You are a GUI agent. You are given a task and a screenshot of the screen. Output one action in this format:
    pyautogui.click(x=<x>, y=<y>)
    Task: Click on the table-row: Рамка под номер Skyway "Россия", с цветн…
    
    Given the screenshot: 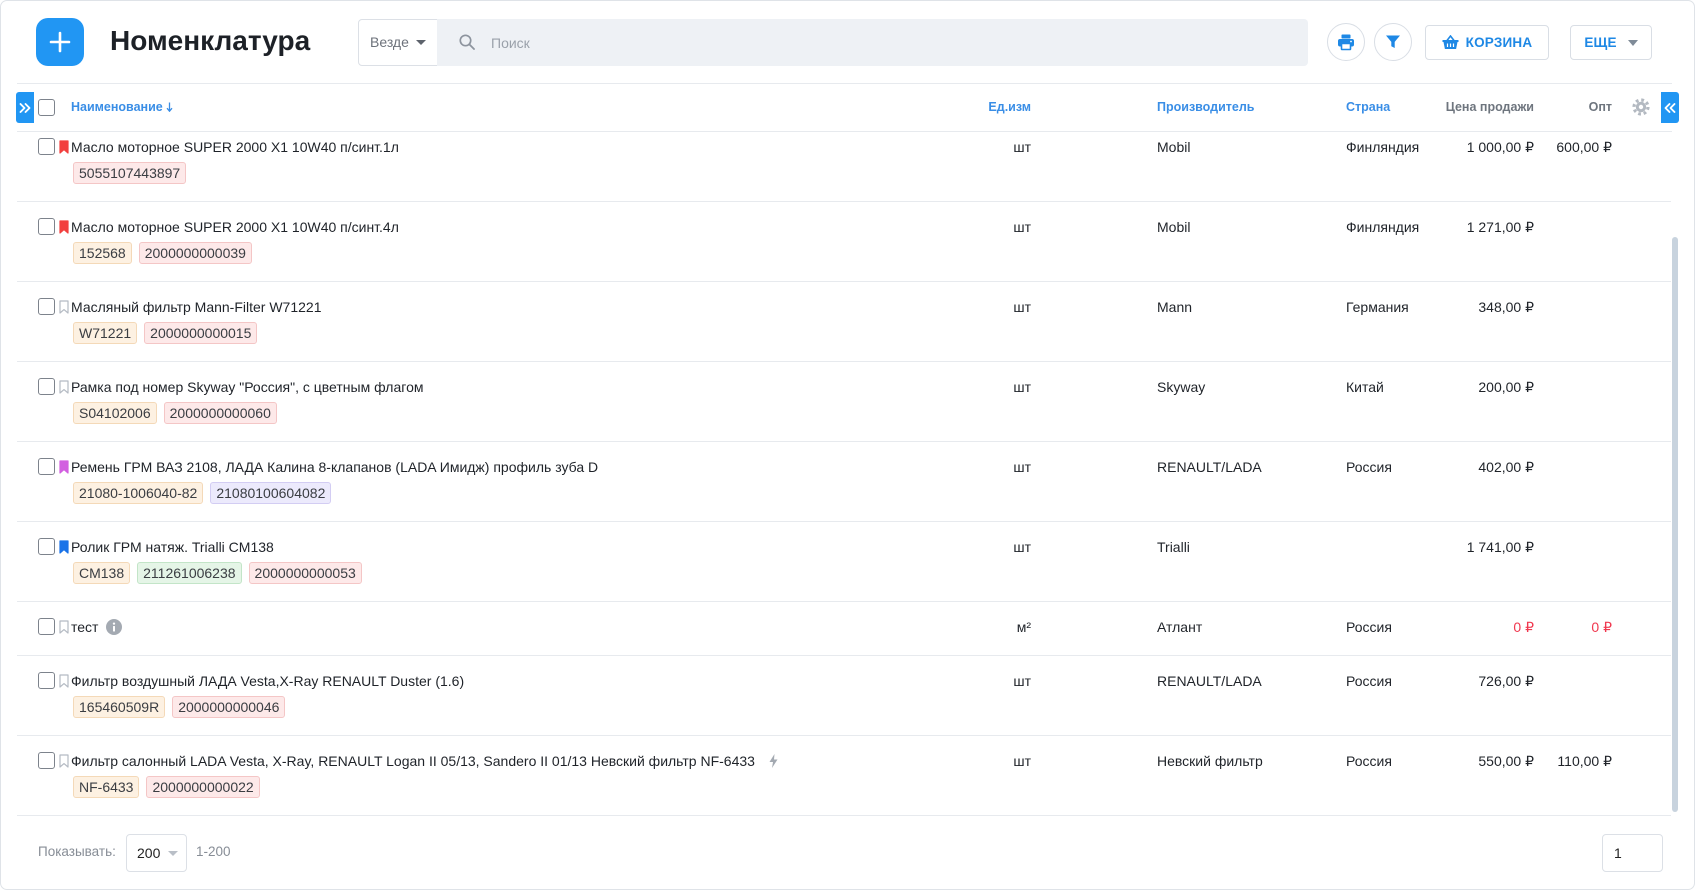 What is the action you would take?
    pyautogui.click(x=844, y=402)
    